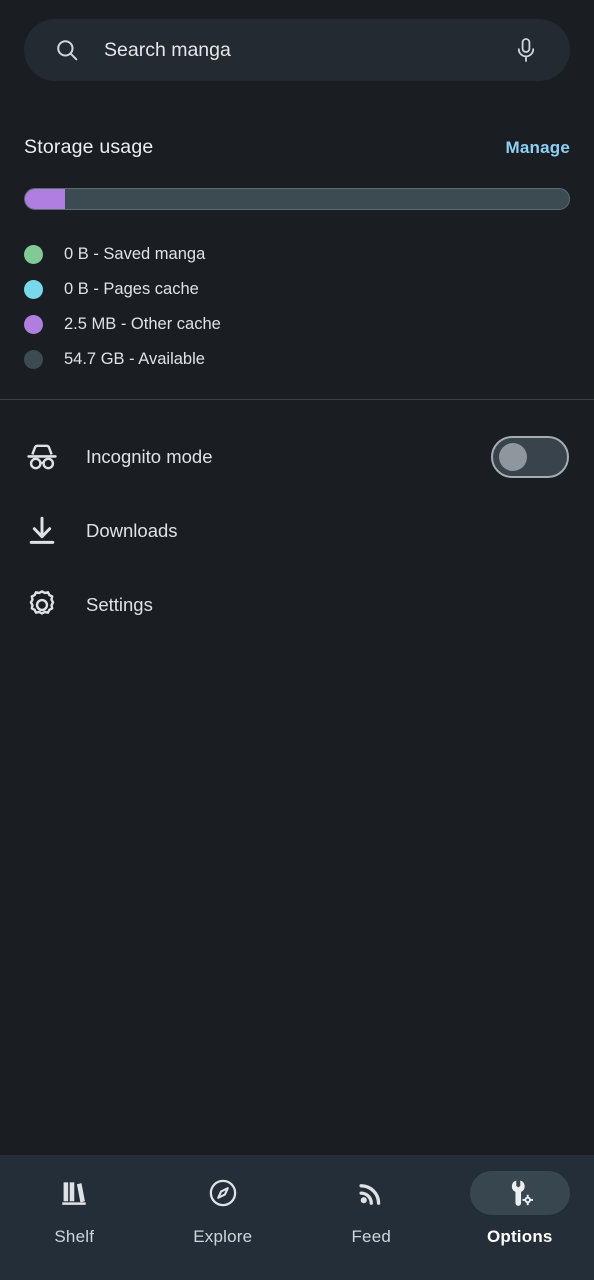 This screenshot has width=594, height=1280. I want to click on rss-icon, so click(370, 1194).